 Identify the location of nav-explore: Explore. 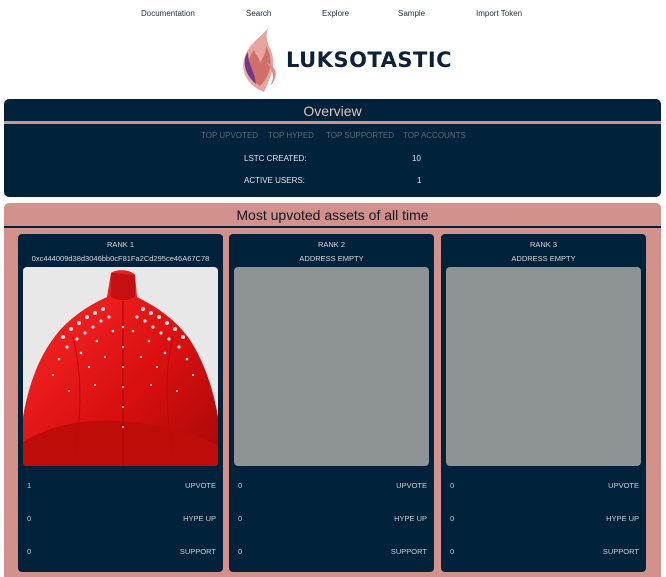
(335, 13).